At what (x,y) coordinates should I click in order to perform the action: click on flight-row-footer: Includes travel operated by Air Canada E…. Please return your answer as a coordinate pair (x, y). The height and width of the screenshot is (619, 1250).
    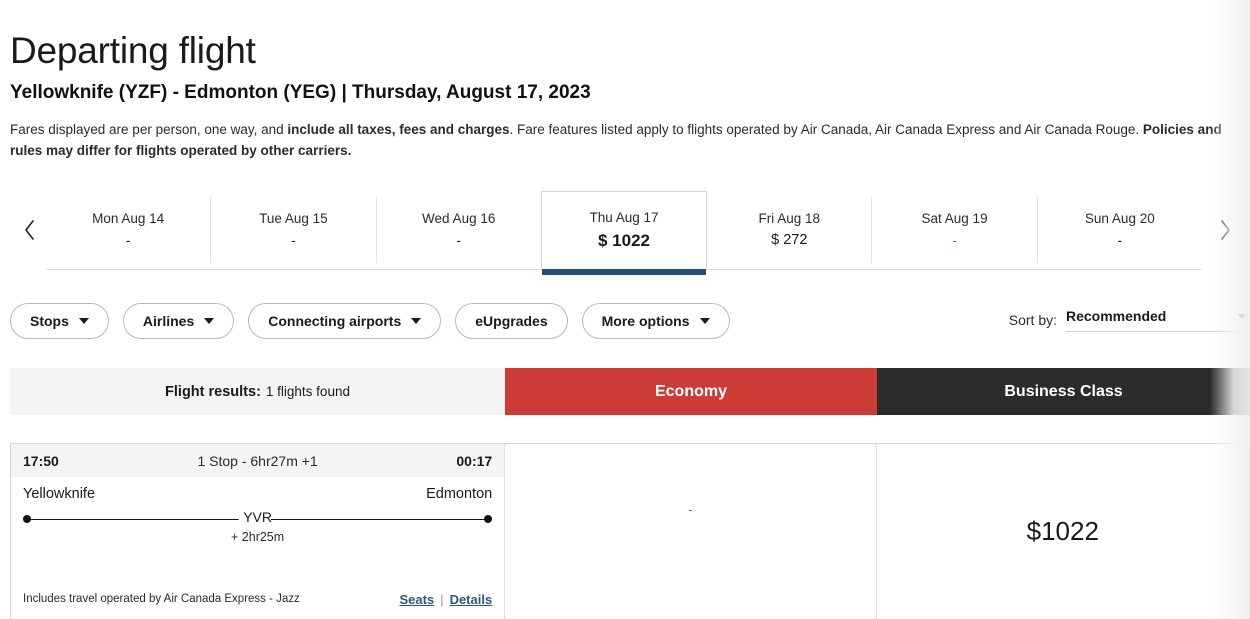
    Looking at the image, I should click on (257, 599).